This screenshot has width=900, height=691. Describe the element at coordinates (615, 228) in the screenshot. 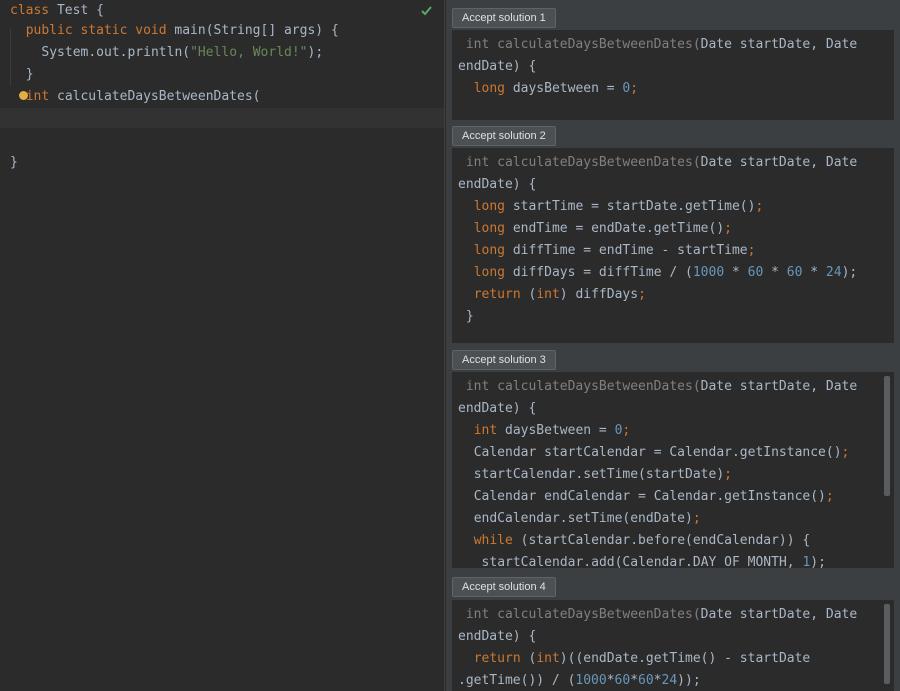

I see `code-token: endTime = endDate.getTime()` at that location.